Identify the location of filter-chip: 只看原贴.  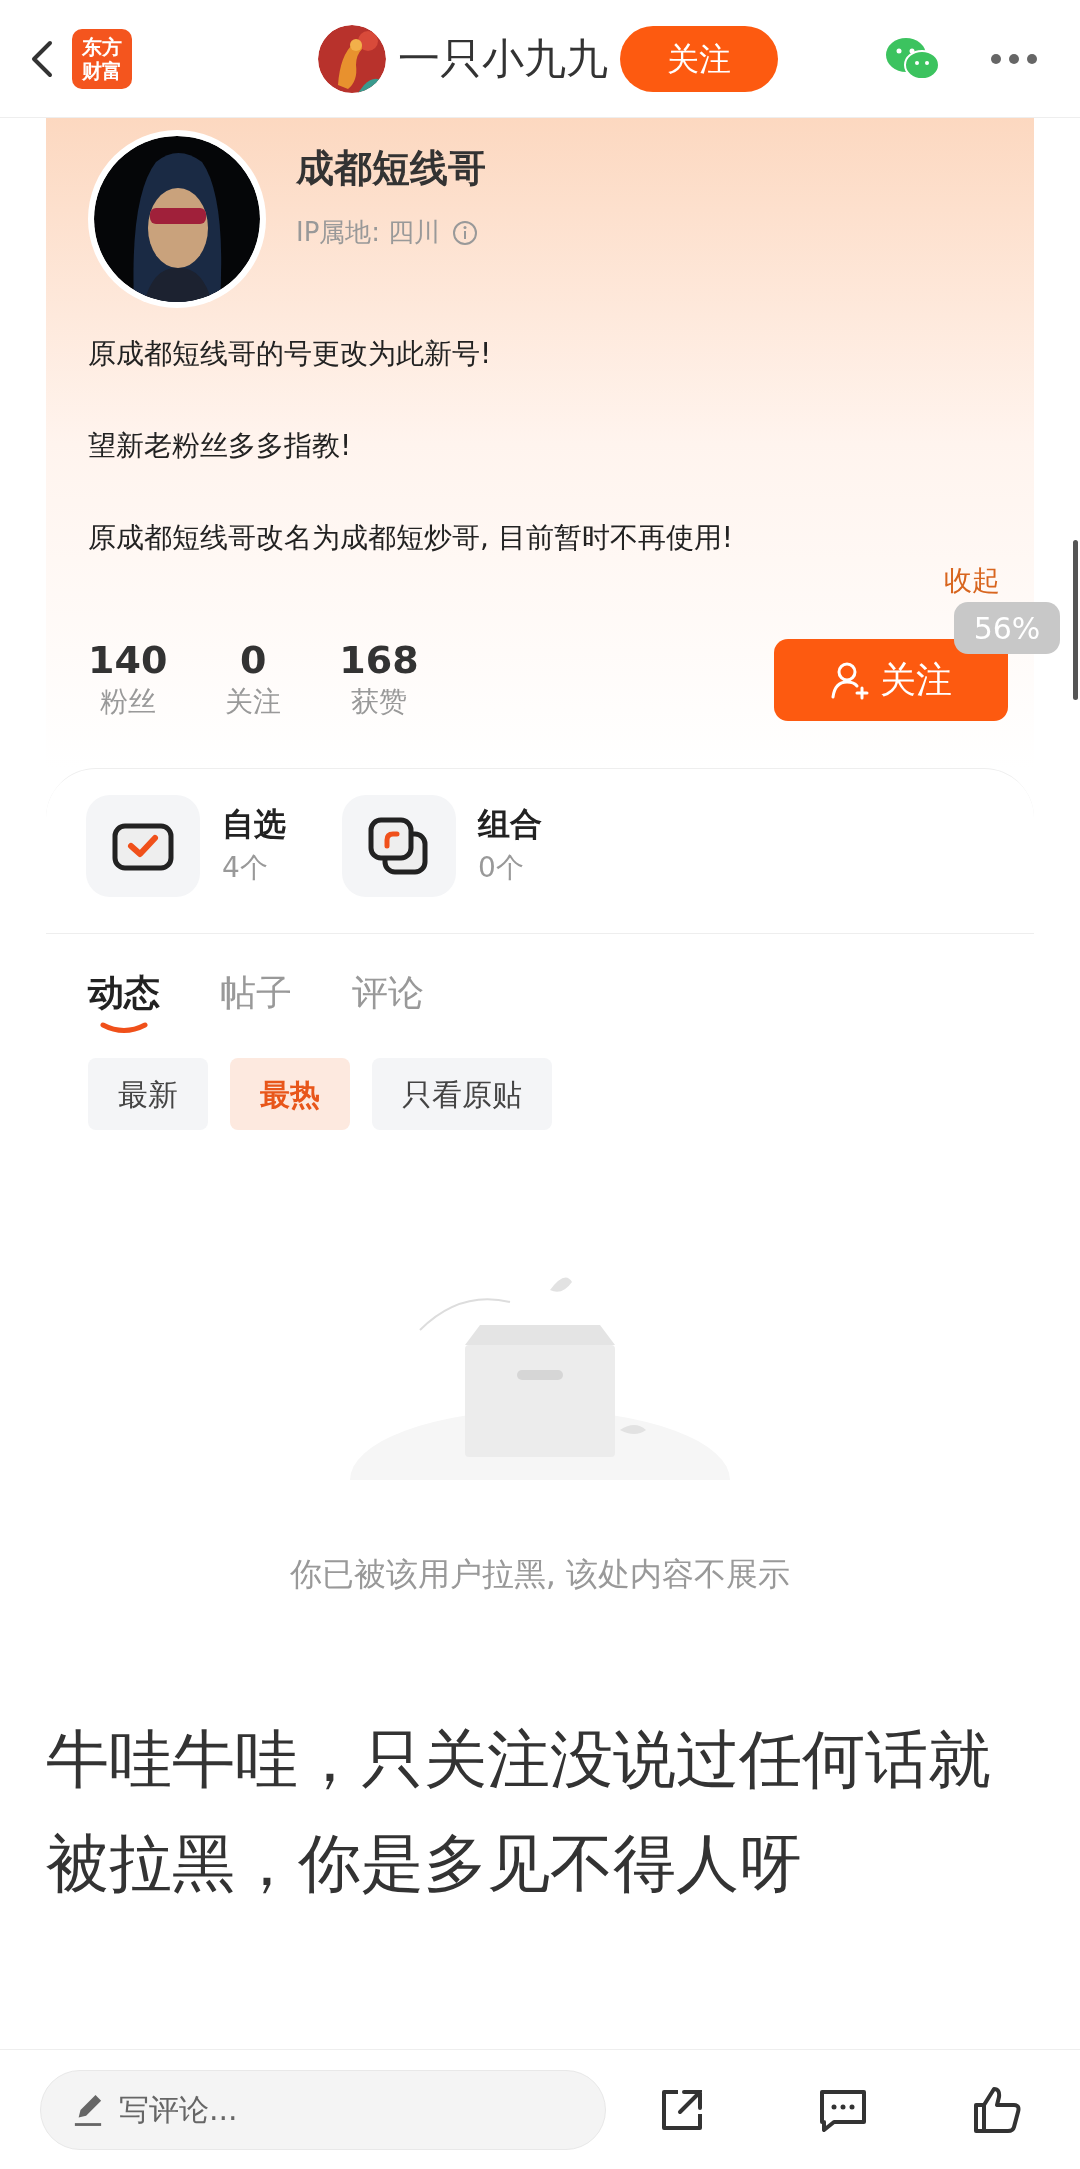
(462, 1094).